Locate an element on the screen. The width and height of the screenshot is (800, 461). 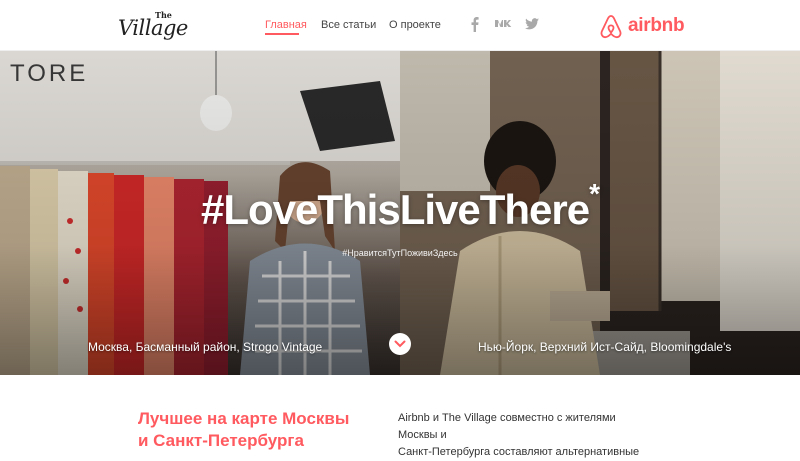
nav-active-underline is located at coordinates (282, 34).